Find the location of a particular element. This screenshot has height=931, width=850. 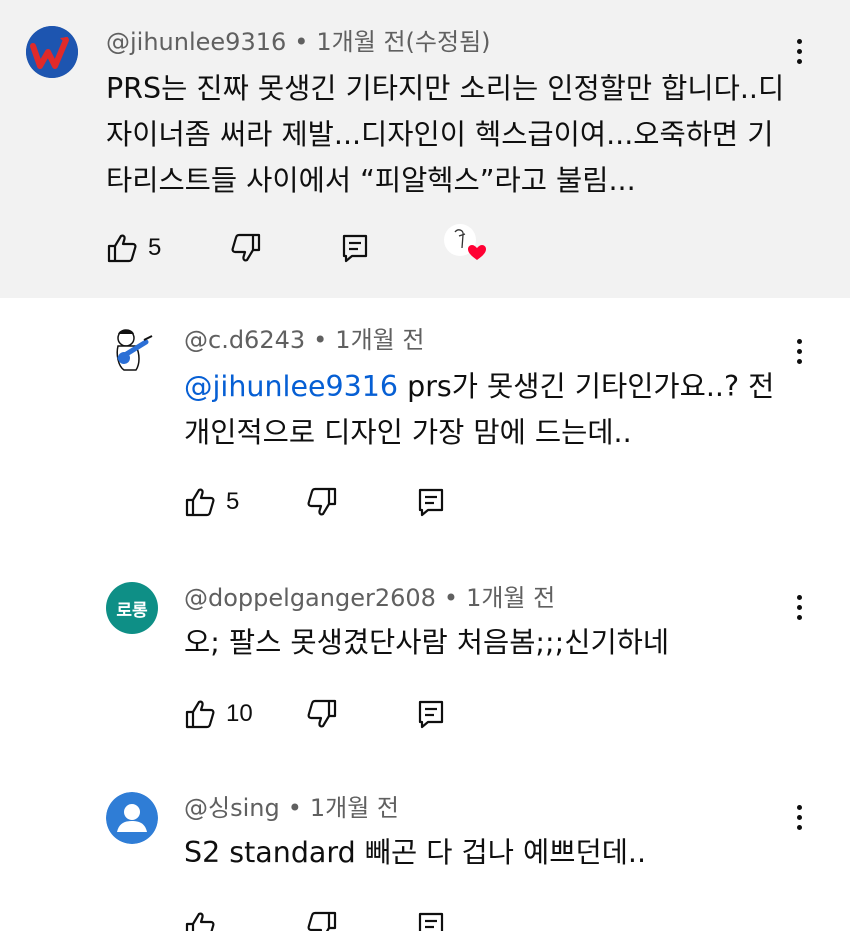

comment-text: S2 standard 빼곤 다 겁나 예쁘던데.. is located at coordinates (415, 853).